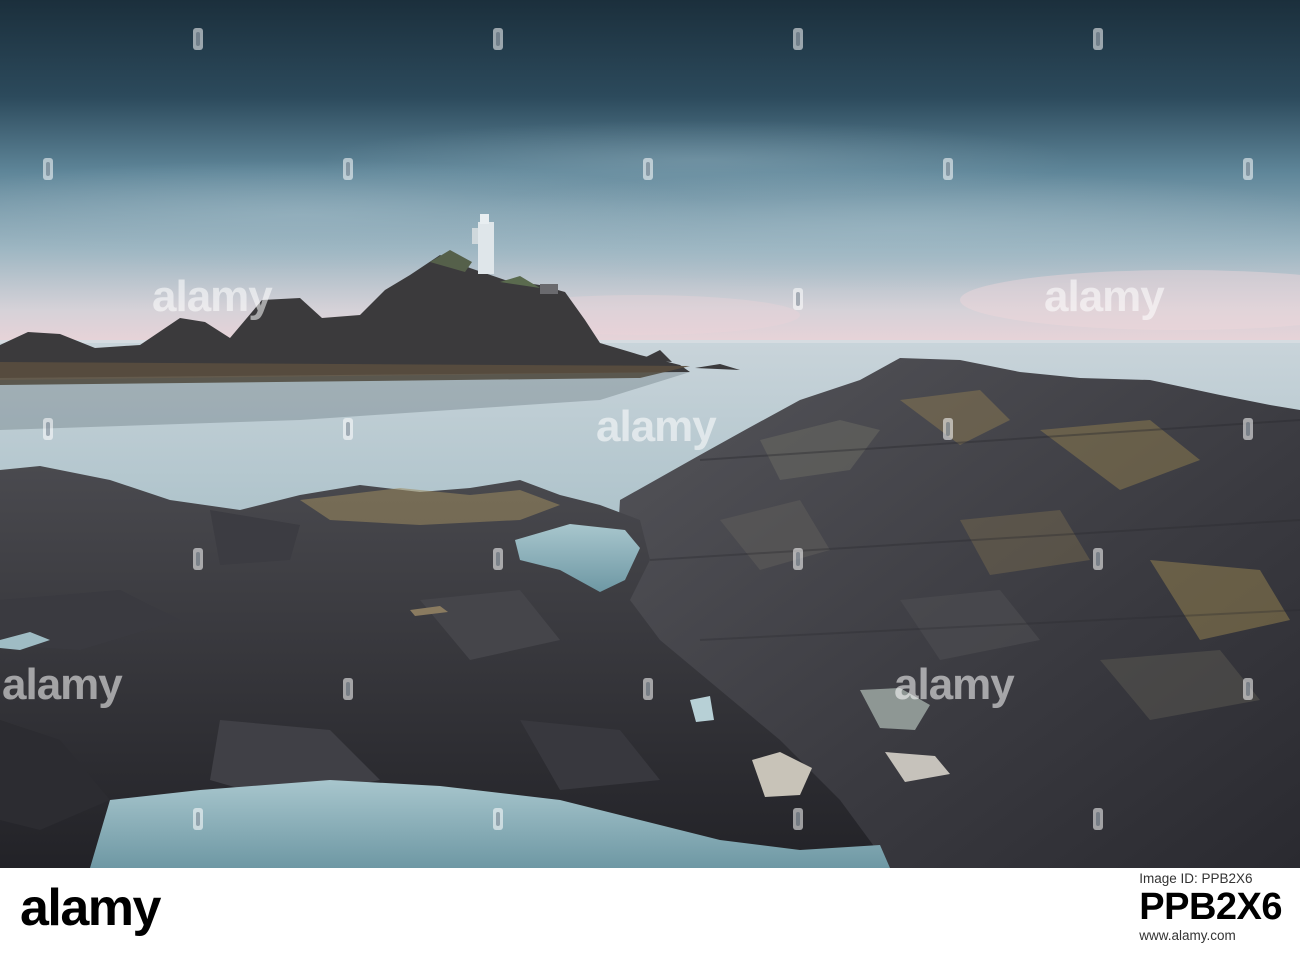 This screenshot has width=1300, height=956. I want to click on footer-info: Image ID: PPB2X6 PPB2X6 www.alamy.com, so click(1210, 907).